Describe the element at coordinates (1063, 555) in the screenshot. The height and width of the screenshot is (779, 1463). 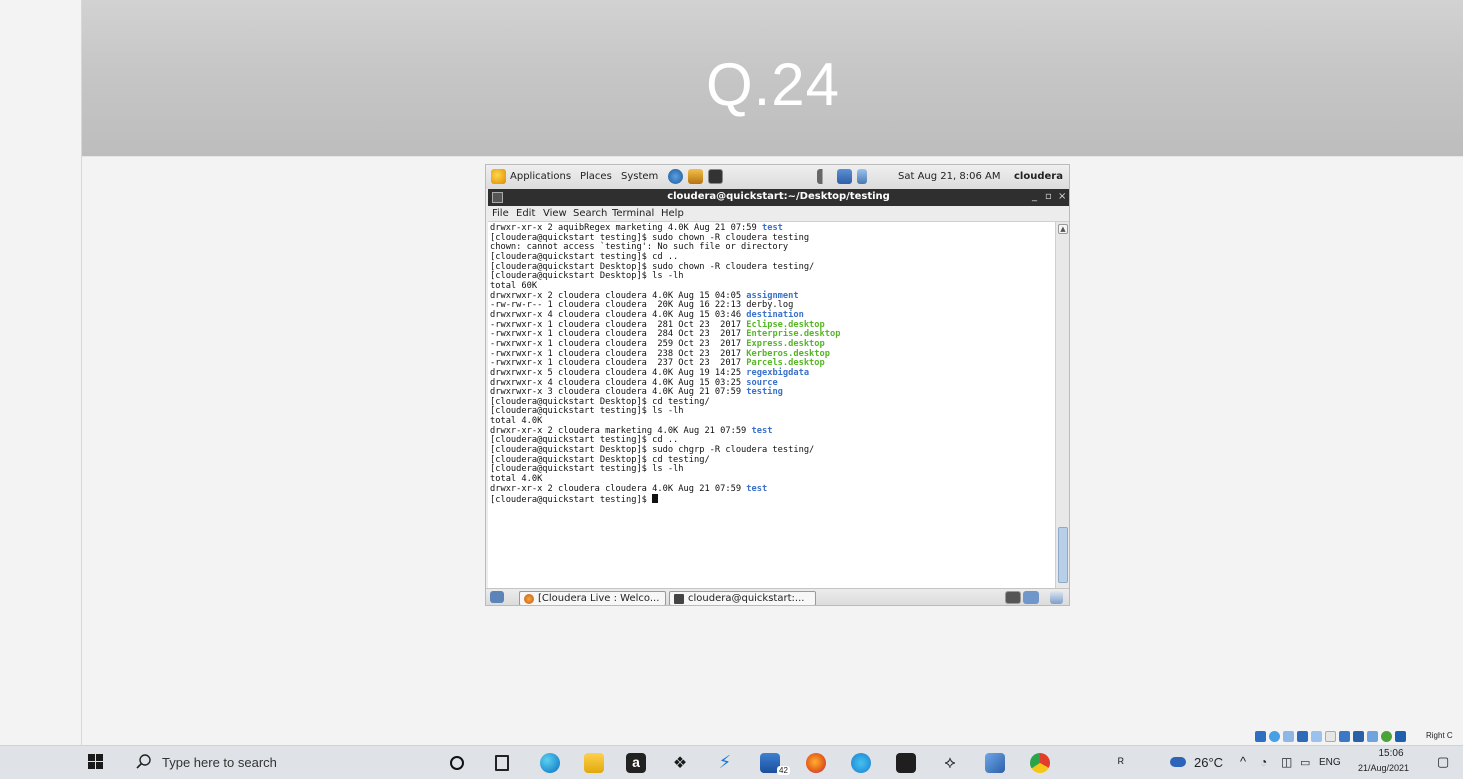
I see `scrollbar-thumb` at that location.